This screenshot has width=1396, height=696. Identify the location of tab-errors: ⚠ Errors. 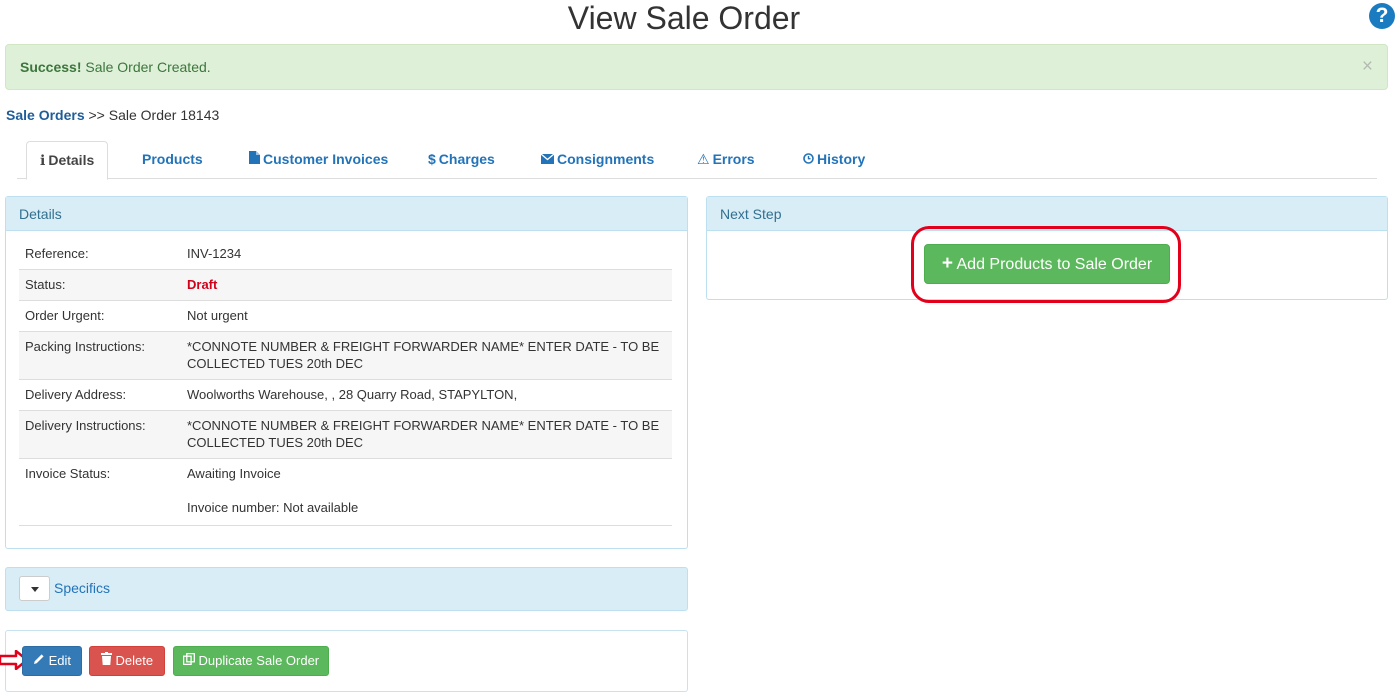
(726, 160).